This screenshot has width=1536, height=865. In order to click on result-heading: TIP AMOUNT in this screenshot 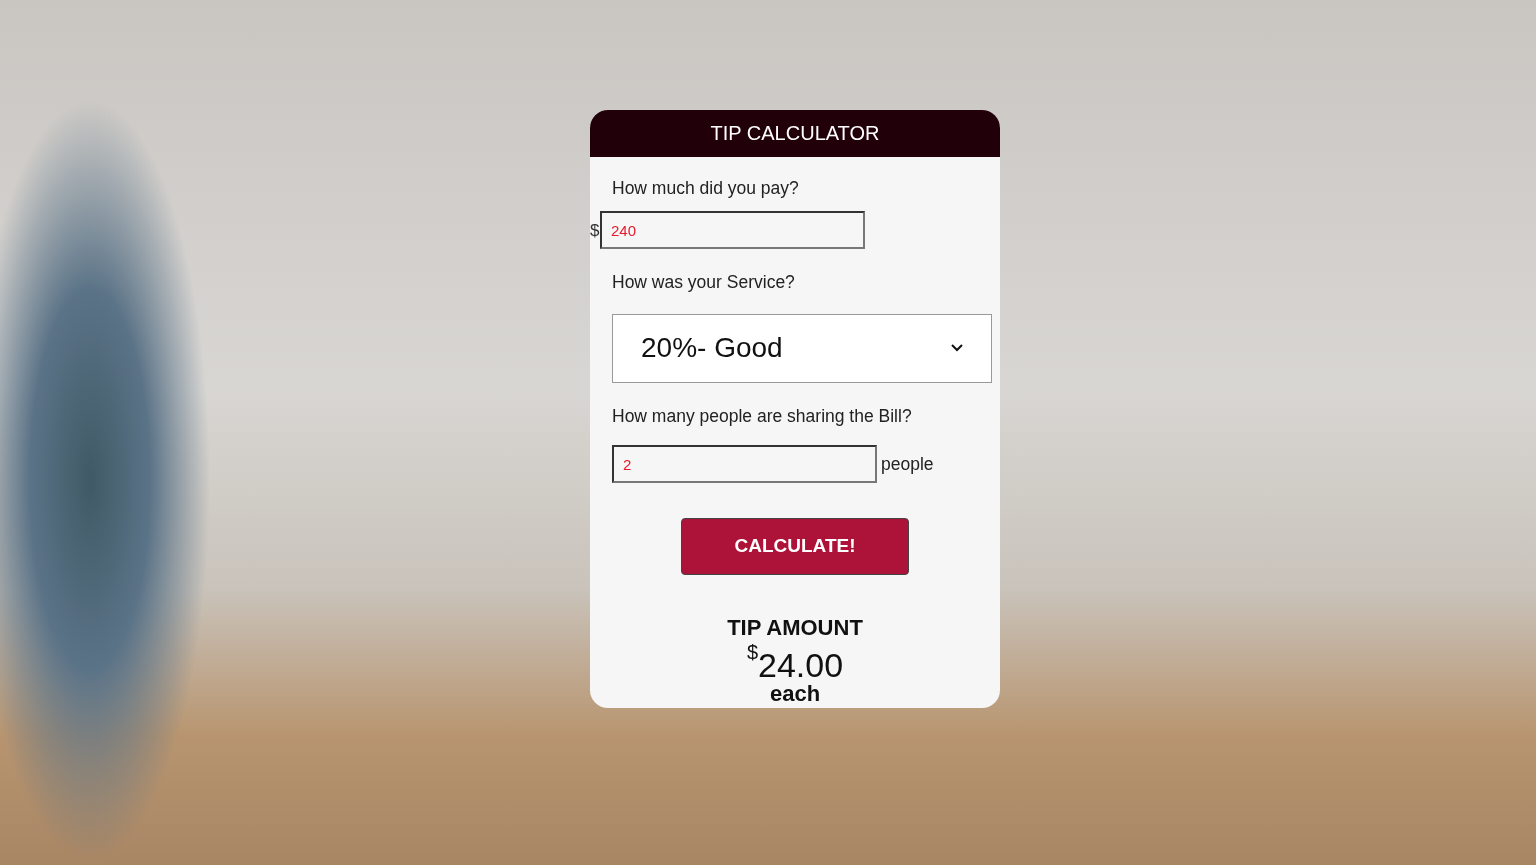, I will do `click(795, 627)`.